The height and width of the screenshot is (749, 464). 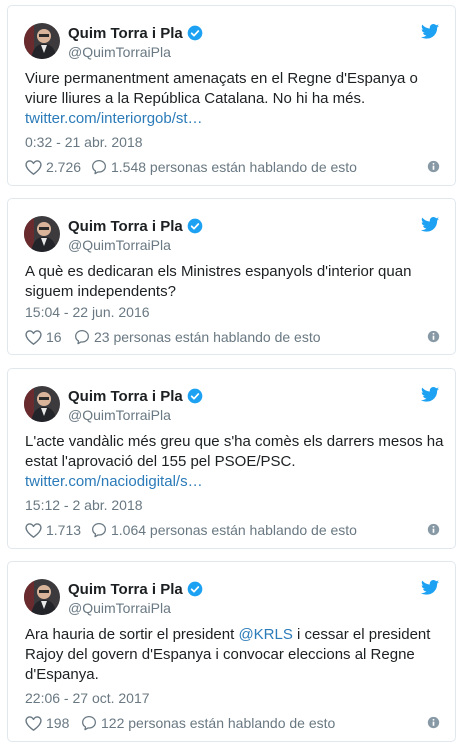 What do you see at coordinates (84, 142) in the screenshot?
I see `tweet-timestamp: 0:32 - 21 abr. 2018` at bounding box center [84, 142].